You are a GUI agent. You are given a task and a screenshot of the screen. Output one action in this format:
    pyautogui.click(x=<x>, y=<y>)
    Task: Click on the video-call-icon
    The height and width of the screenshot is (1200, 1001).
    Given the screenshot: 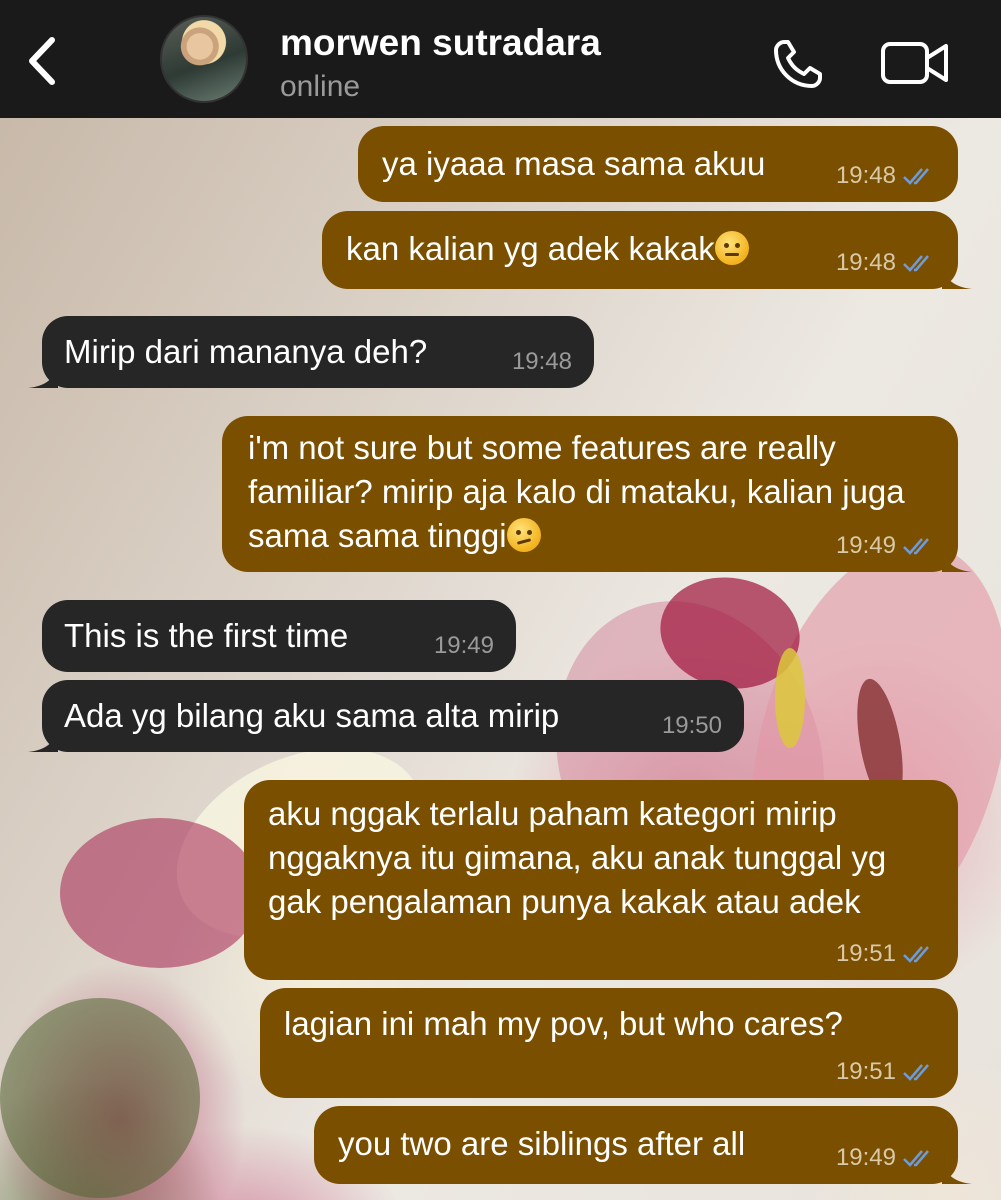 What is the action you would take?
    pyautogui.click(x=915, y=63)
    